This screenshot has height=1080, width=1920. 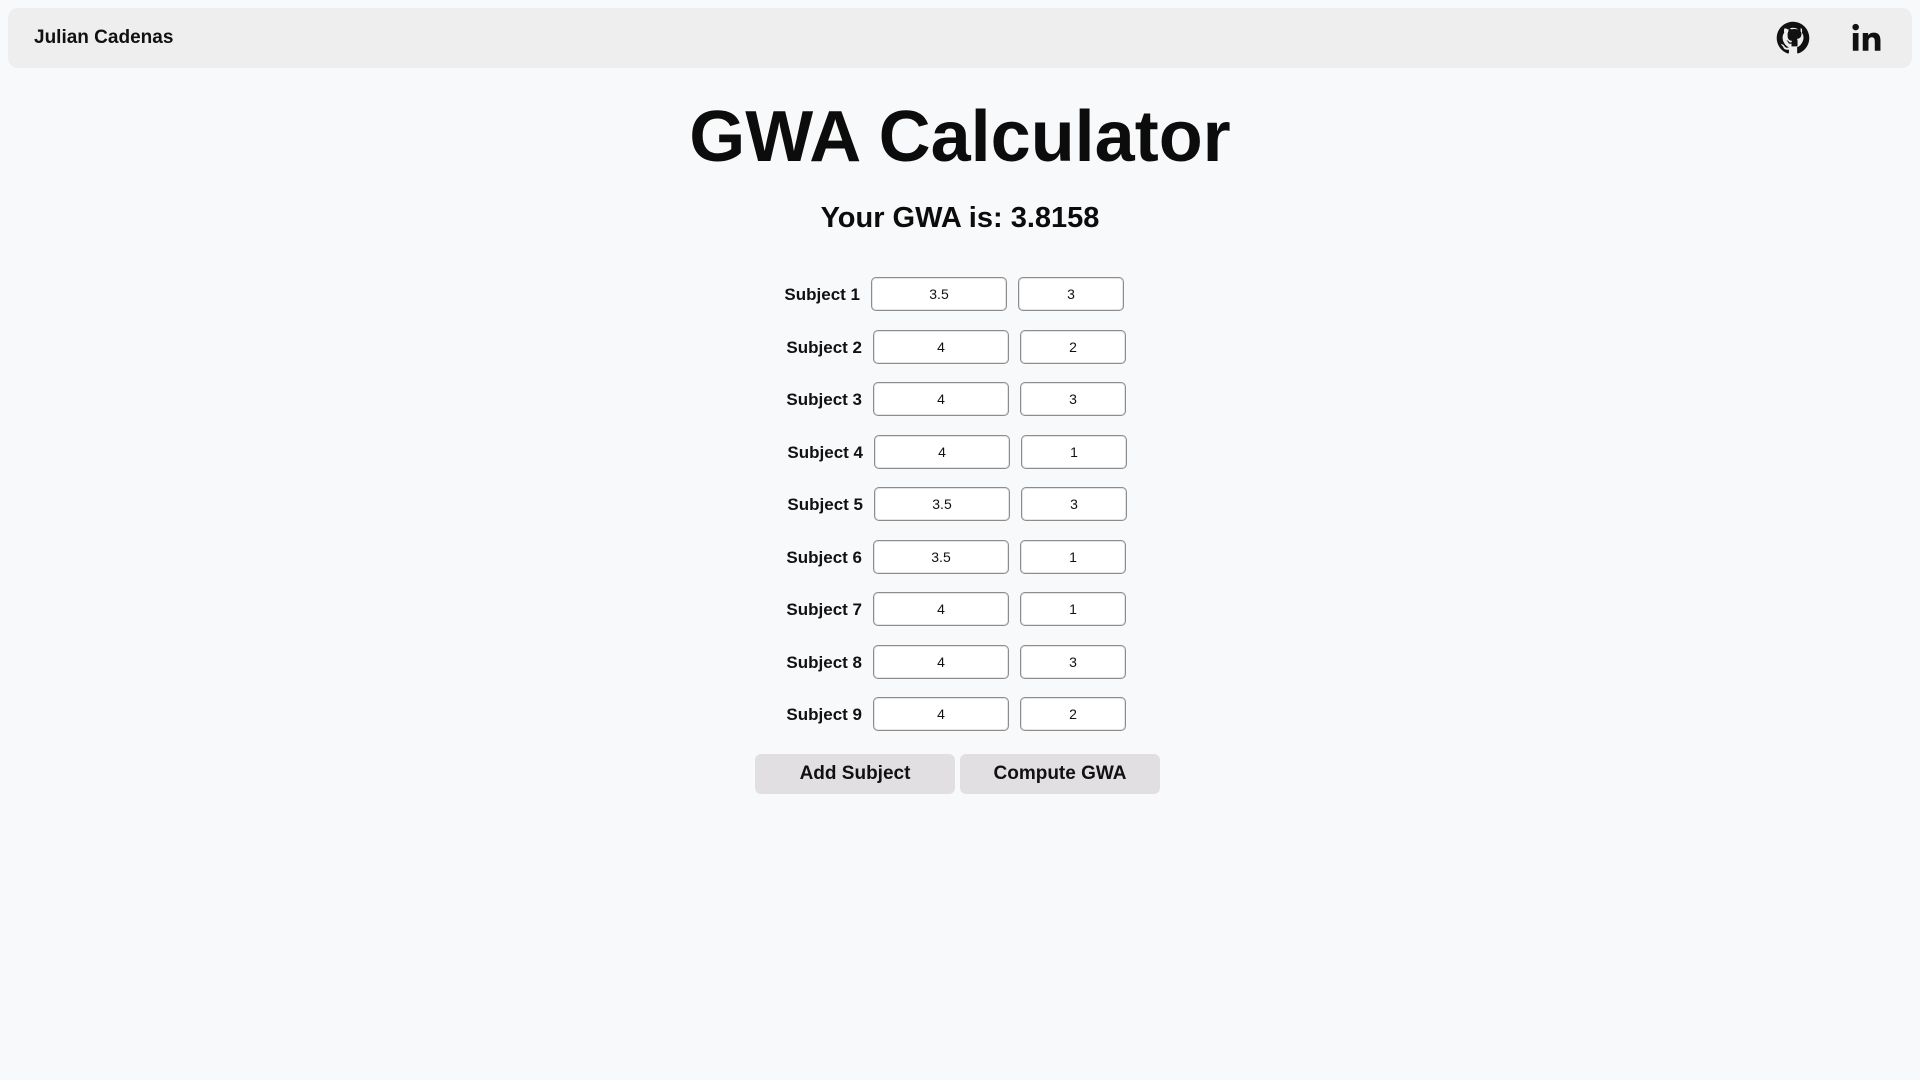 What do you see at coordinates (824, 399) in the screenshot?
I see `subject-label: Subject 3` at bounding box center [824, 399].